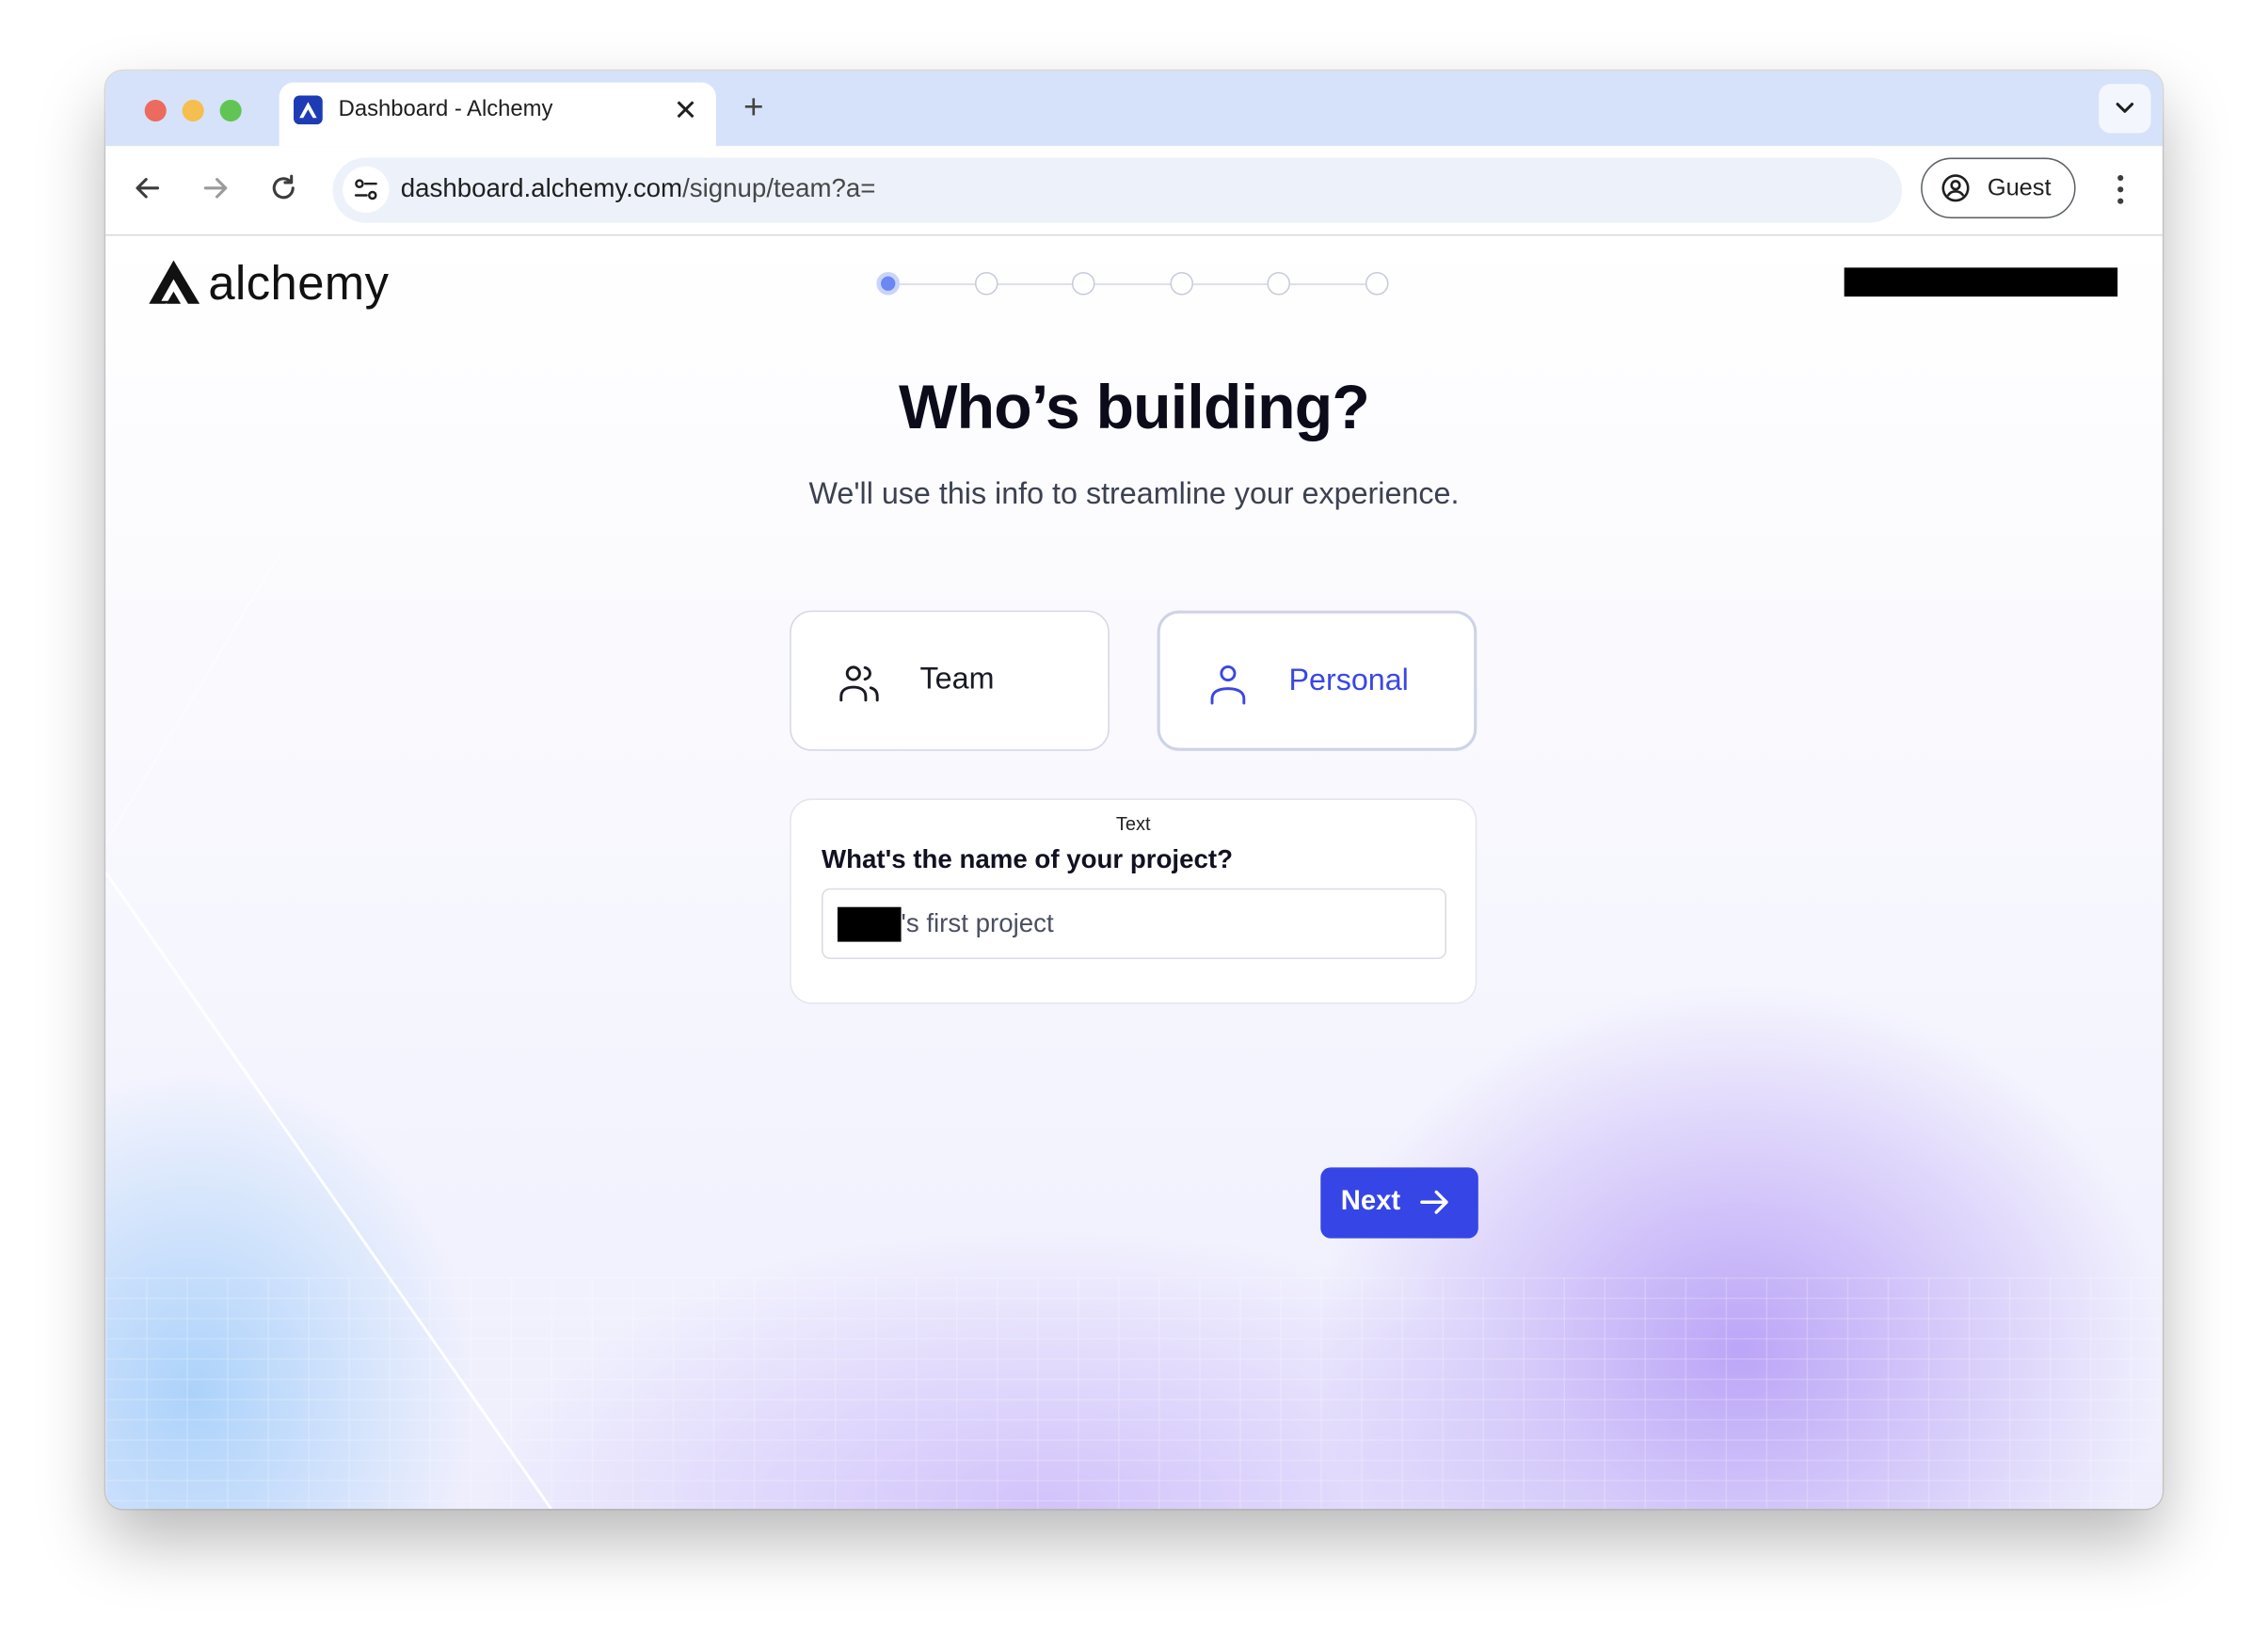 This screenshot has width=2268, height=1649. What do you see at coordinates (445, 109) in the screenshot?
I see `tab-title: Dashboard - Alchemy` at bounding box center [445, 109].